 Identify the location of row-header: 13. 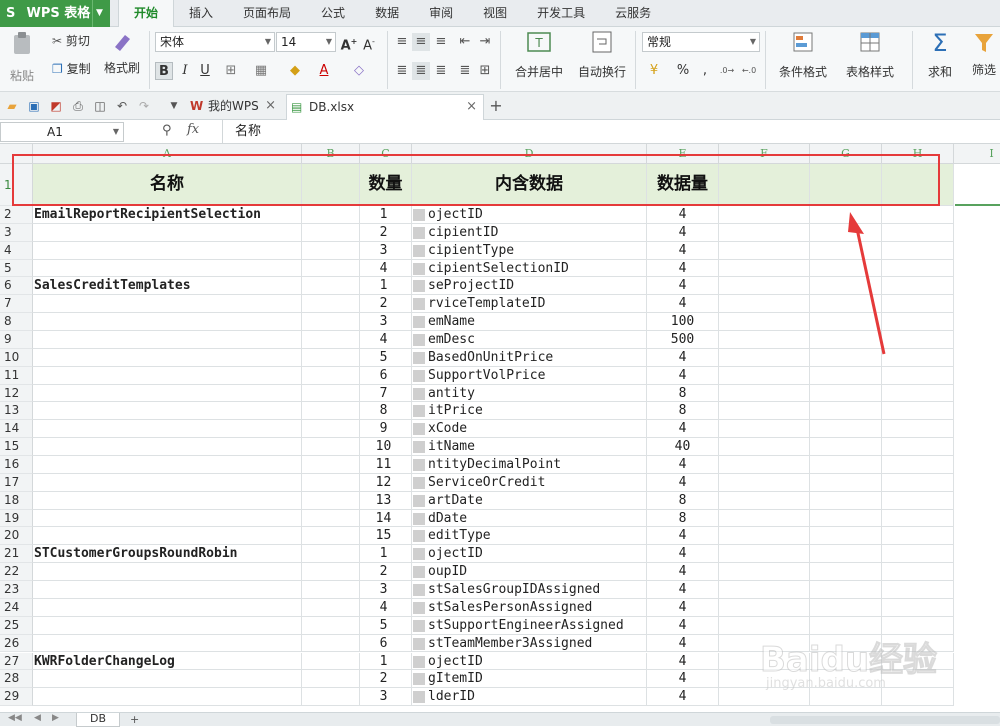
(16, 411).